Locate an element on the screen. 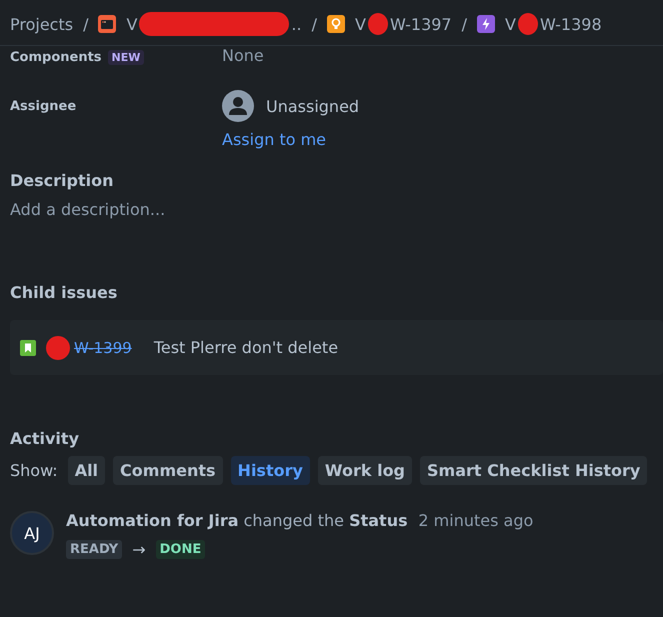 The height and width of the screenshot is (617, 663). field-value: None is located at coordinates (243, 55).